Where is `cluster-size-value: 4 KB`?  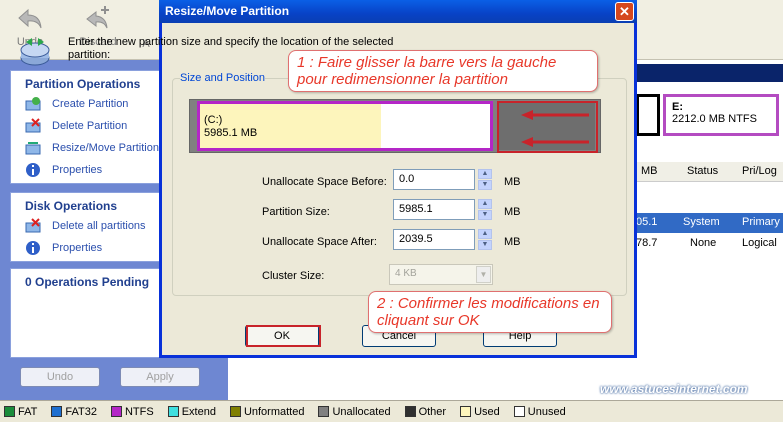 cluster-size-value: 4 KB is located at coordinates (406, 273).